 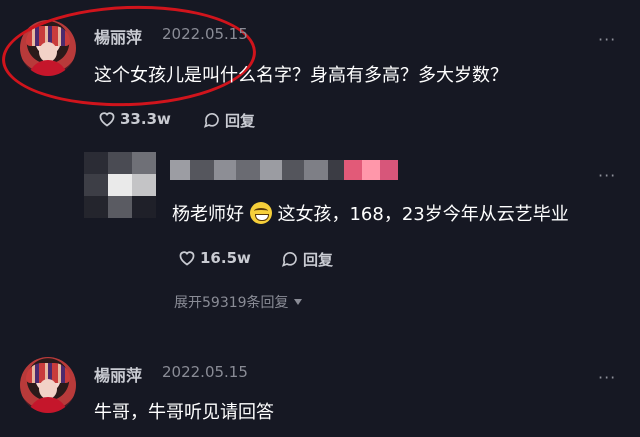 I want to click on like-count: 33.3w, so click(x=145, y=119).